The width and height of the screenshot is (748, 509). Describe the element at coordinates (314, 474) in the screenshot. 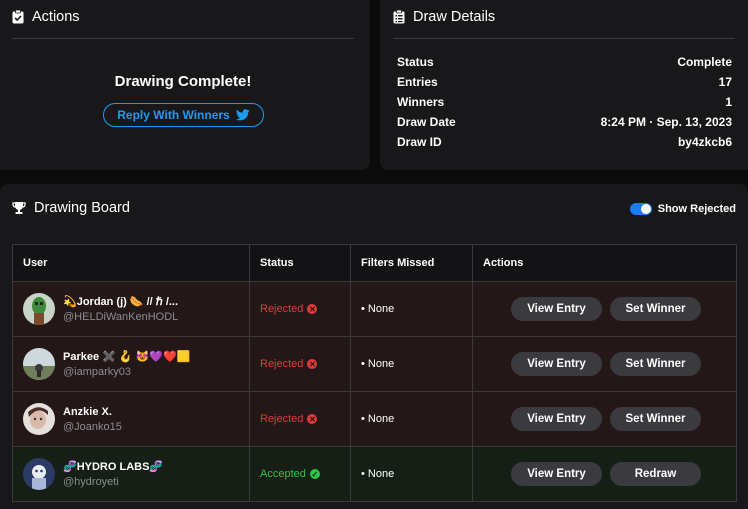

I see `check-circle-icon: ✓` at that location.